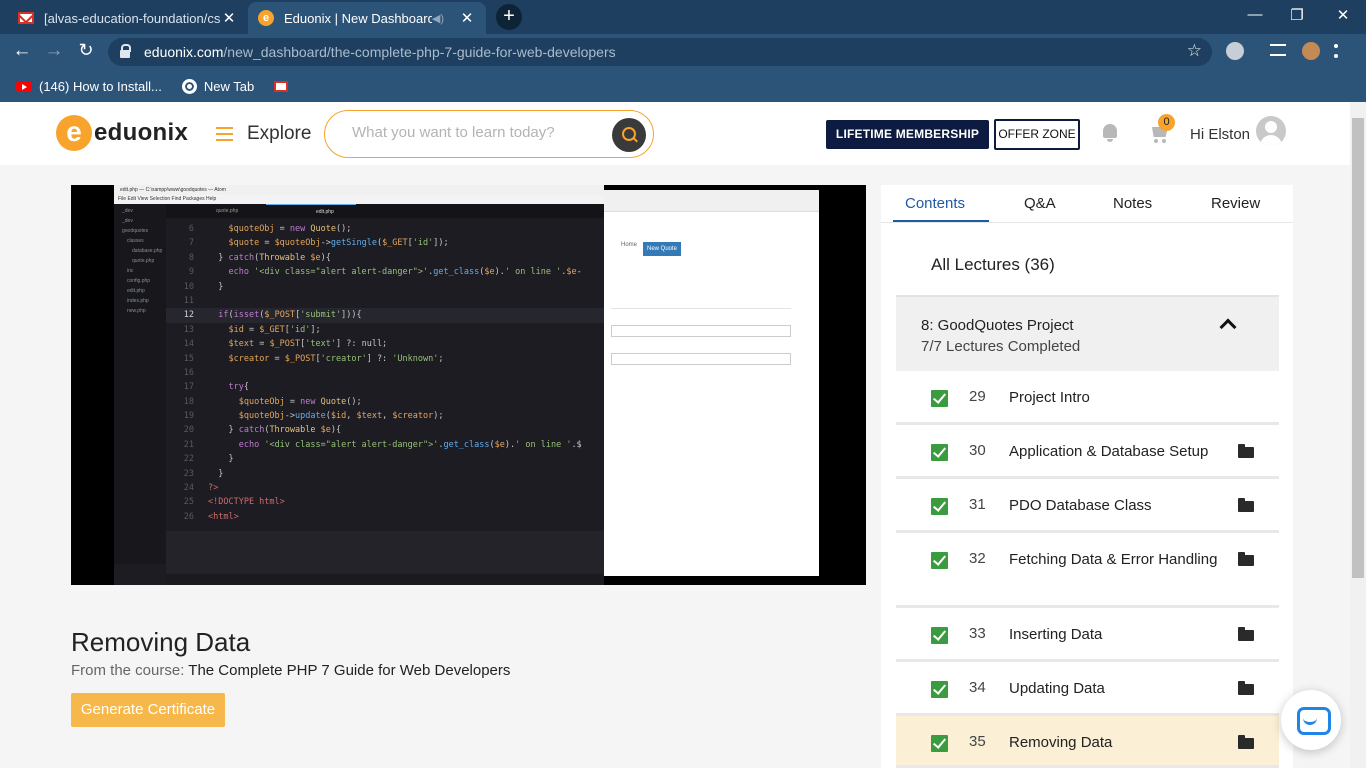  I want to click on lock-icon, so click(125, 51).